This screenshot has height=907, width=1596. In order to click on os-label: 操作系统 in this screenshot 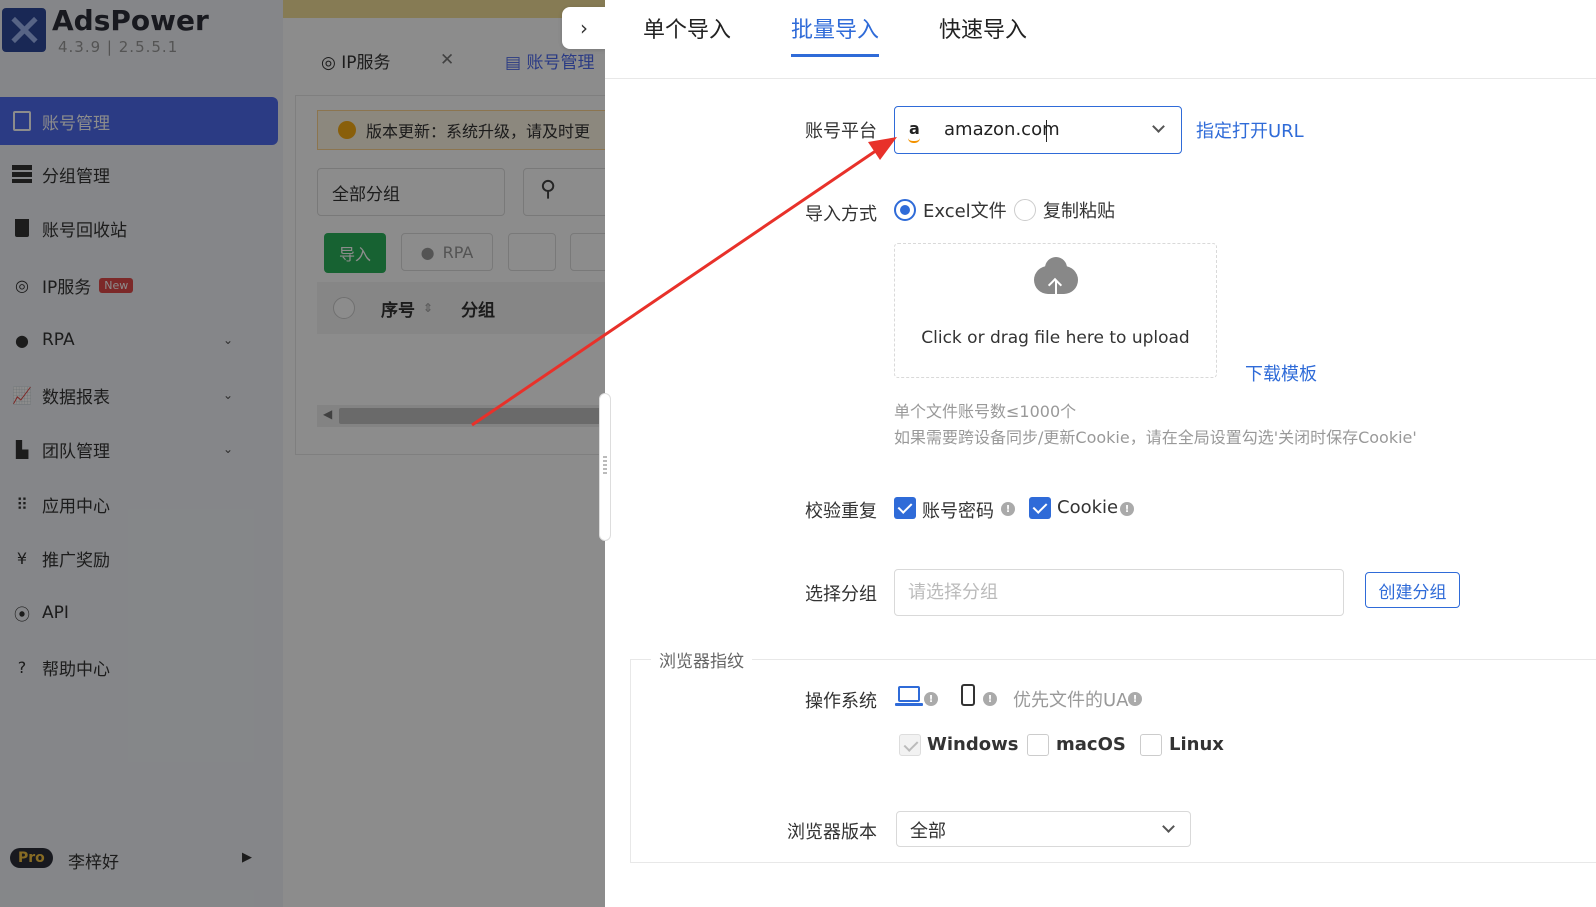, I will do `click(841, 701)`.